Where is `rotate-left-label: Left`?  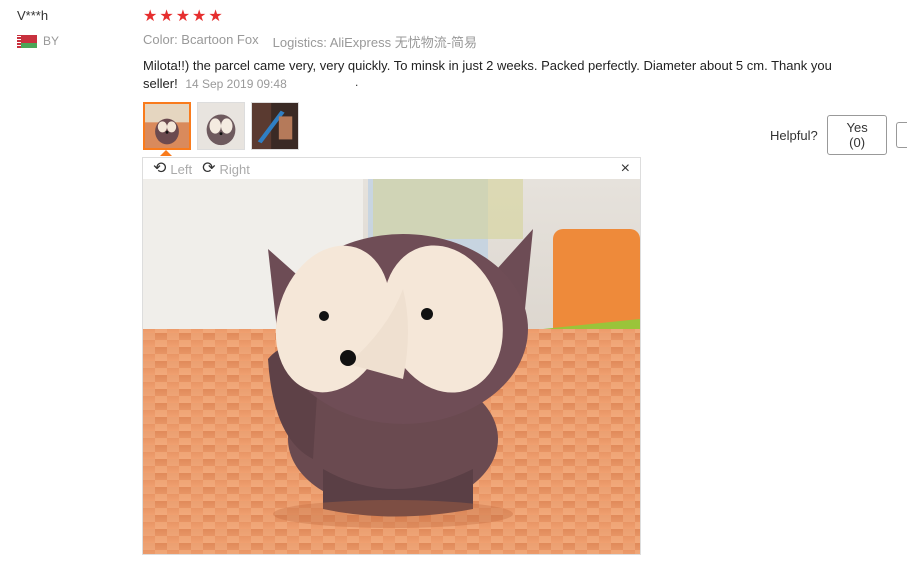 rotate-left-label: Left is located at coordinates (181, 169).